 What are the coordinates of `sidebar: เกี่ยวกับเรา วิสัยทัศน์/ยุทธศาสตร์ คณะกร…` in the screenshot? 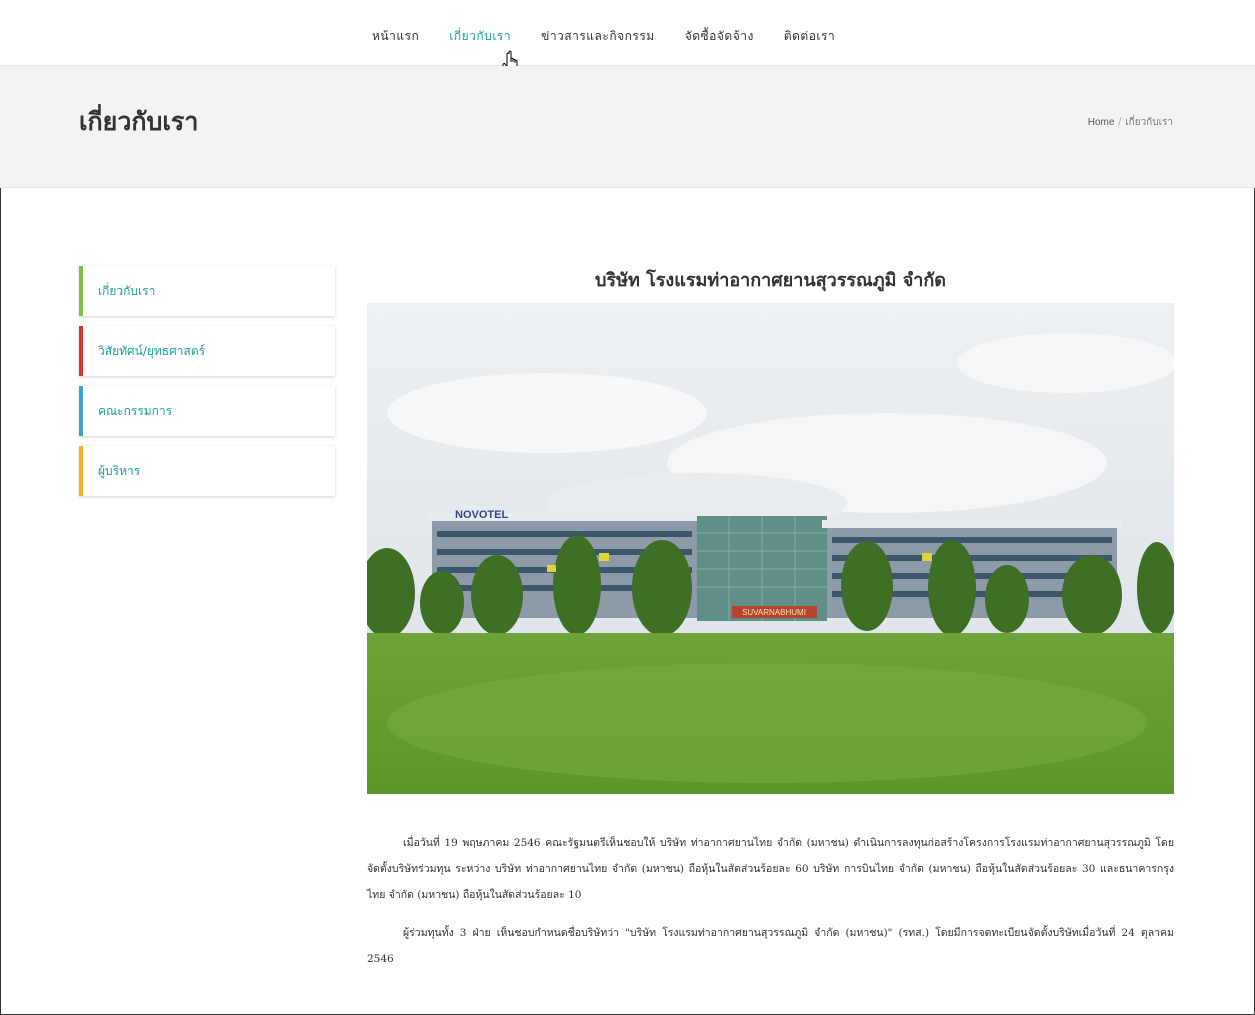 It's located at (207, 386).